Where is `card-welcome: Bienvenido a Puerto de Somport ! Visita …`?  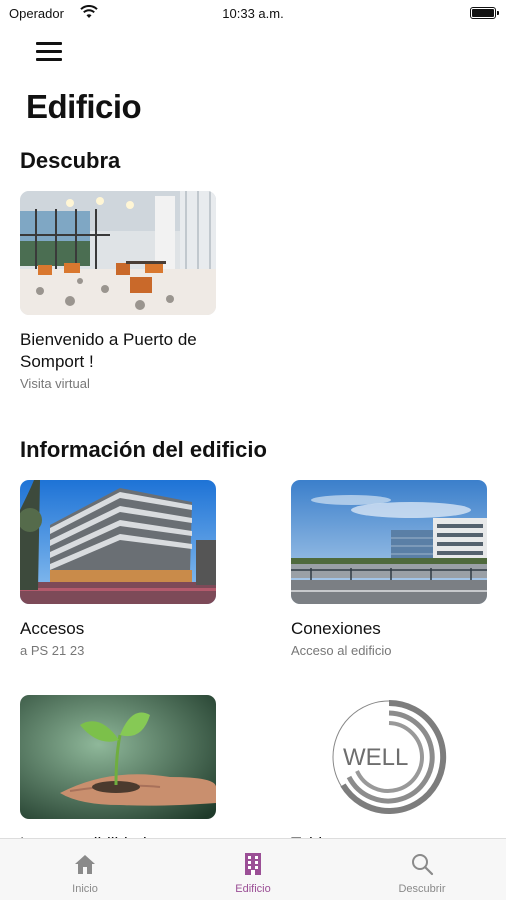
card-welcome: Bienvenido a Puerto de Somport ! Visita … is located at coordinates (118, 291).